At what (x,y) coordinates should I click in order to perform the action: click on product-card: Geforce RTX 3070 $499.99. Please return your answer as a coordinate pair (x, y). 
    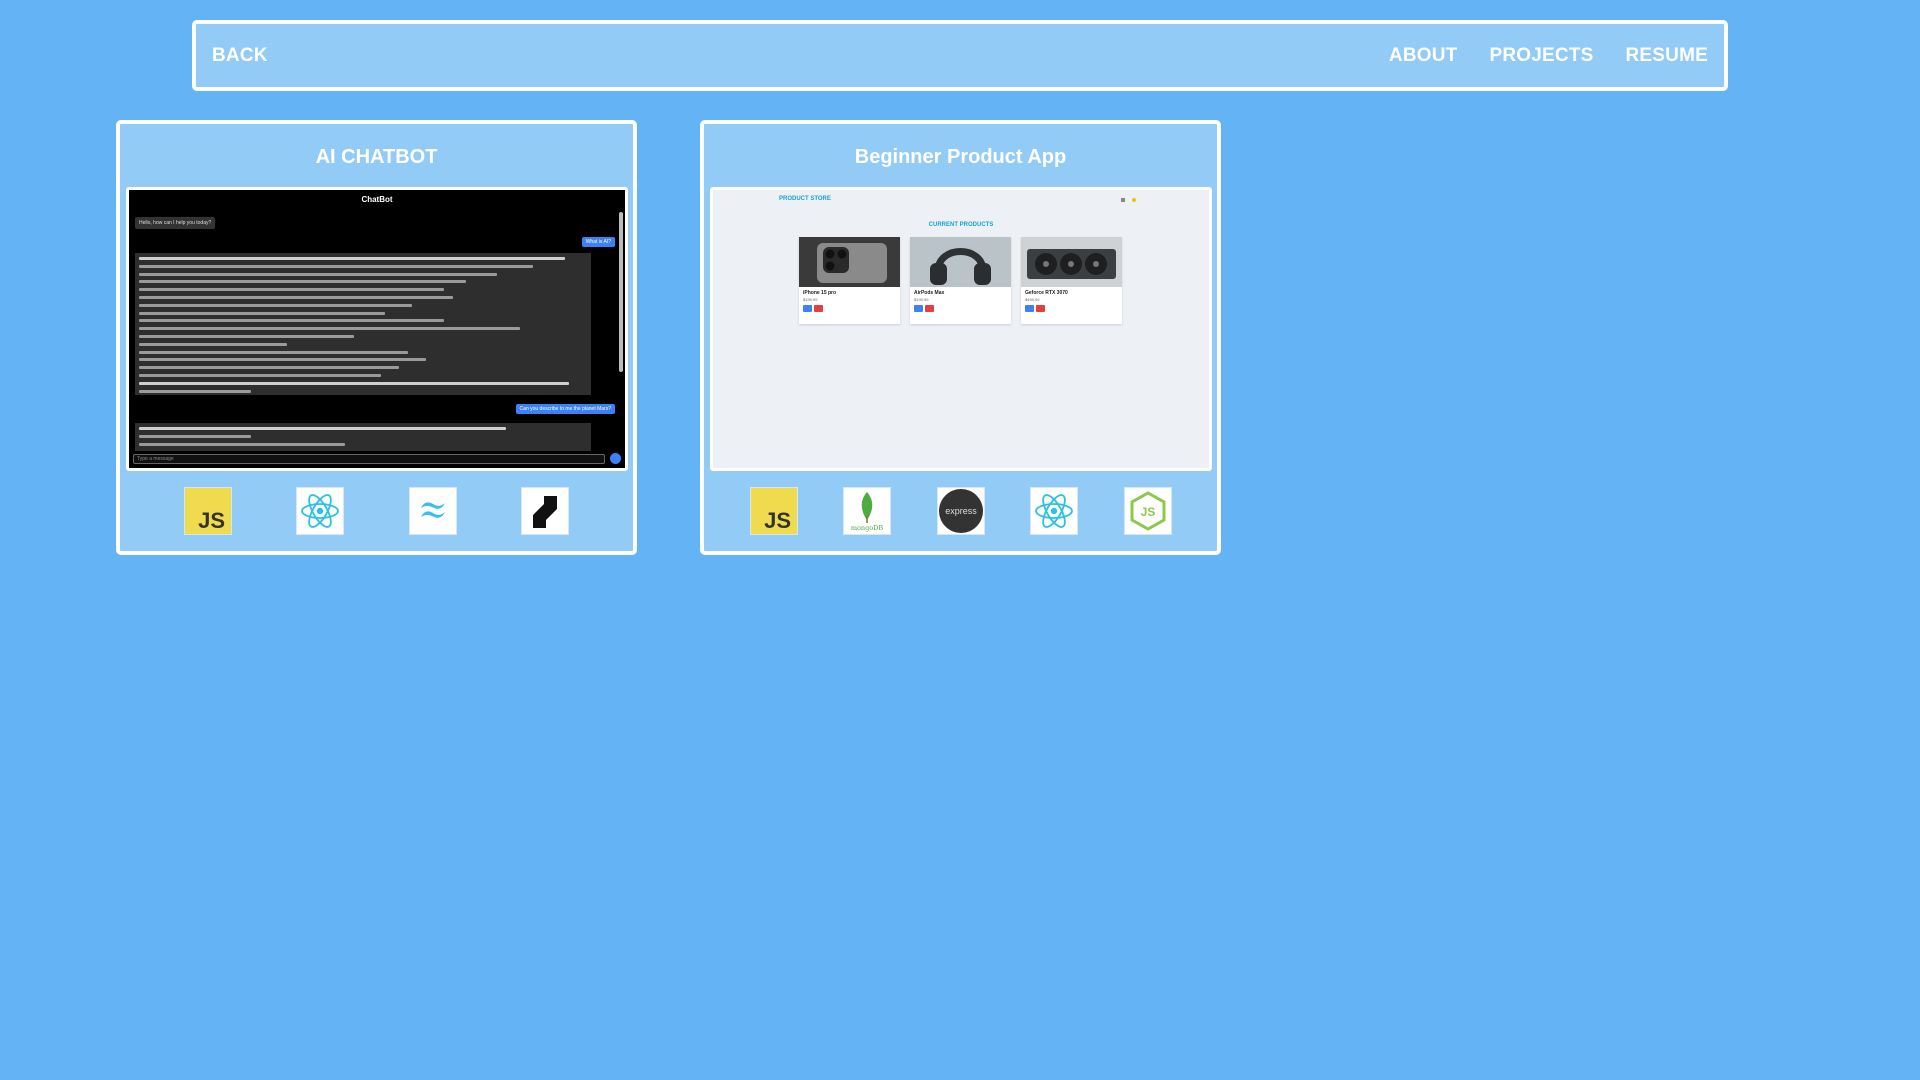
    Looking at the image, I should click on (1071, 280).